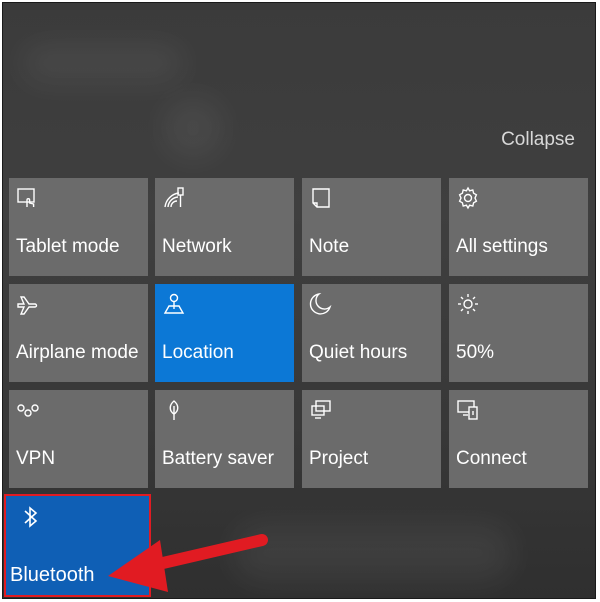 The height and width of the screenshot is (602, 600). Describe the element at coordinates (78, 439) in the screenshot. I see `tile-vpn: VPN` at that location.